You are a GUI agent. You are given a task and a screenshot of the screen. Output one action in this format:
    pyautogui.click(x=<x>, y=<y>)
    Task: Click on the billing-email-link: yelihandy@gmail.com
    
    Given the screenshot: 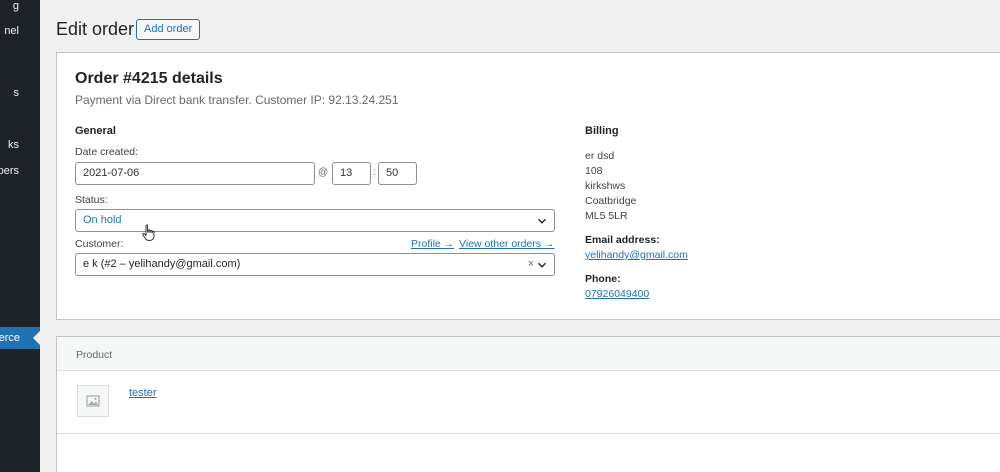 What is the action you would take?
    pyautogui.click(x=636, y=255)
    